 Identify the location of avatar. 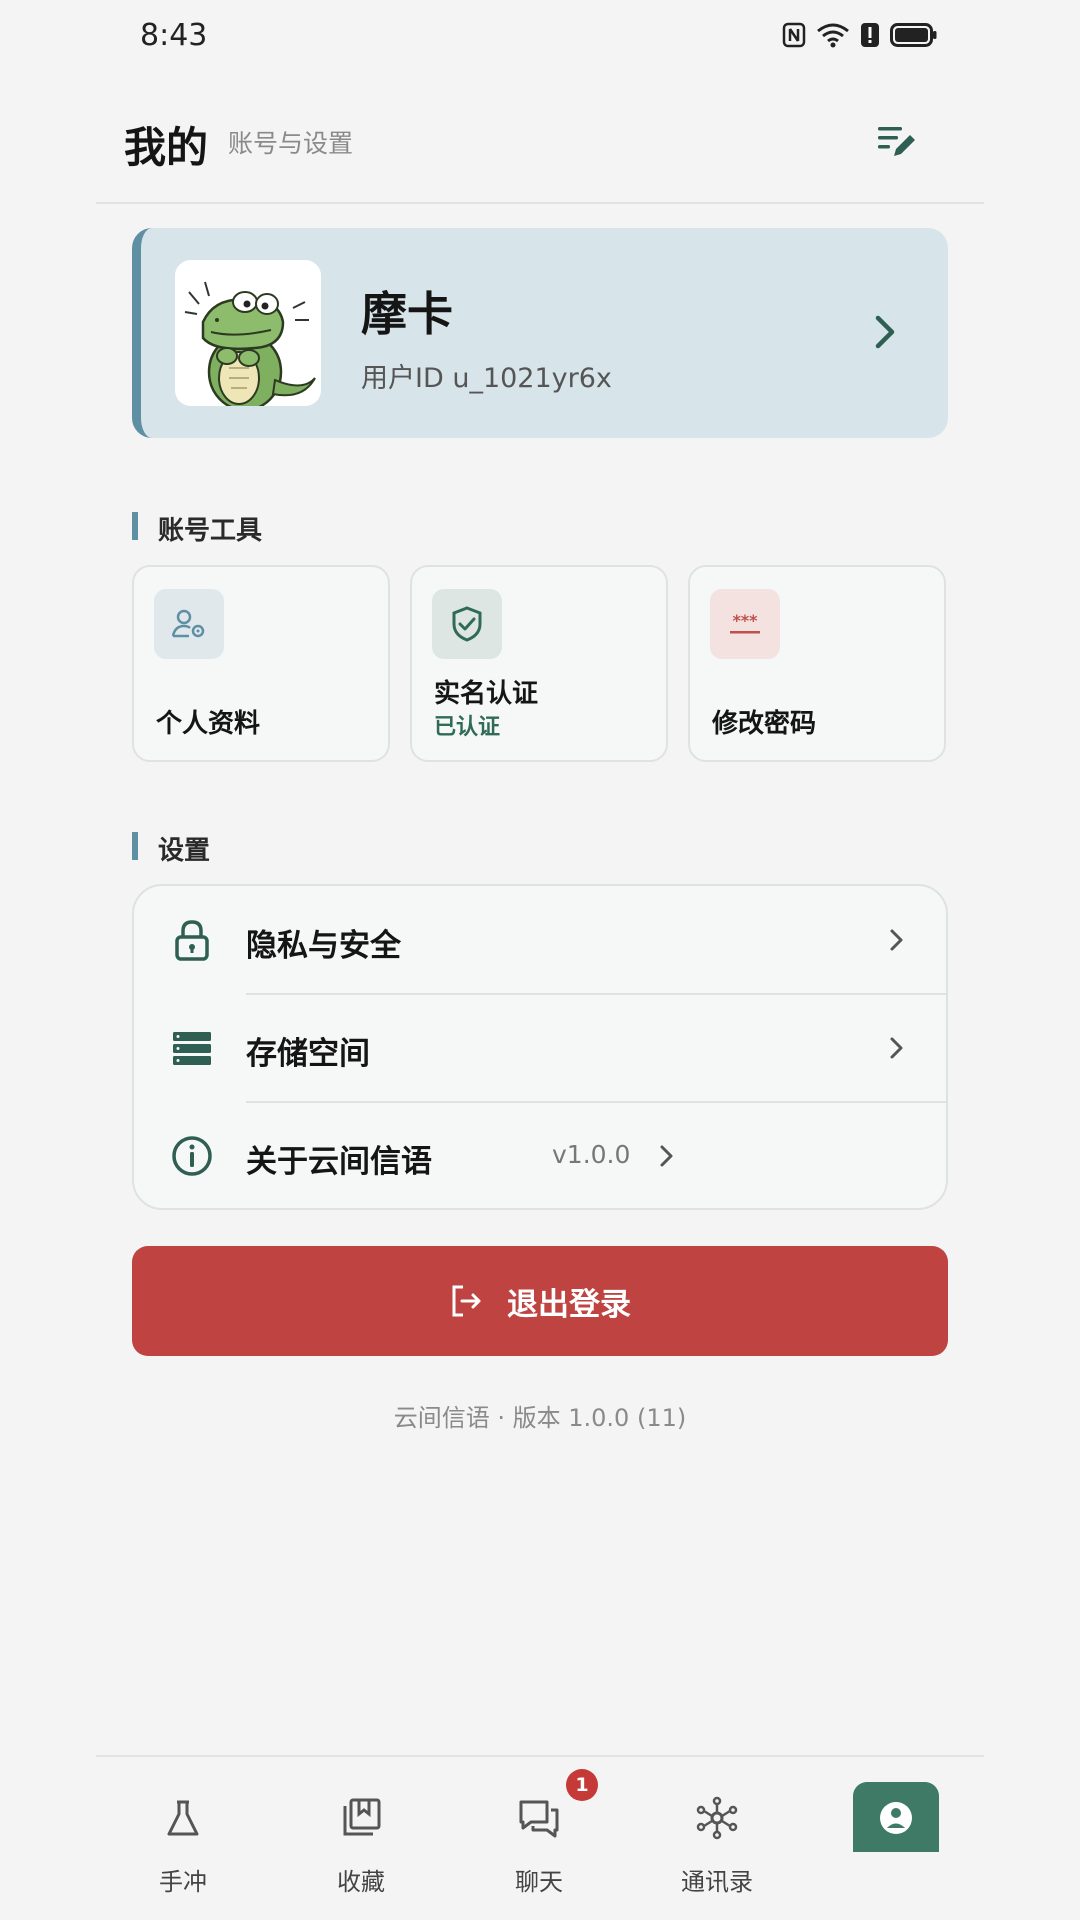
(248, 333).